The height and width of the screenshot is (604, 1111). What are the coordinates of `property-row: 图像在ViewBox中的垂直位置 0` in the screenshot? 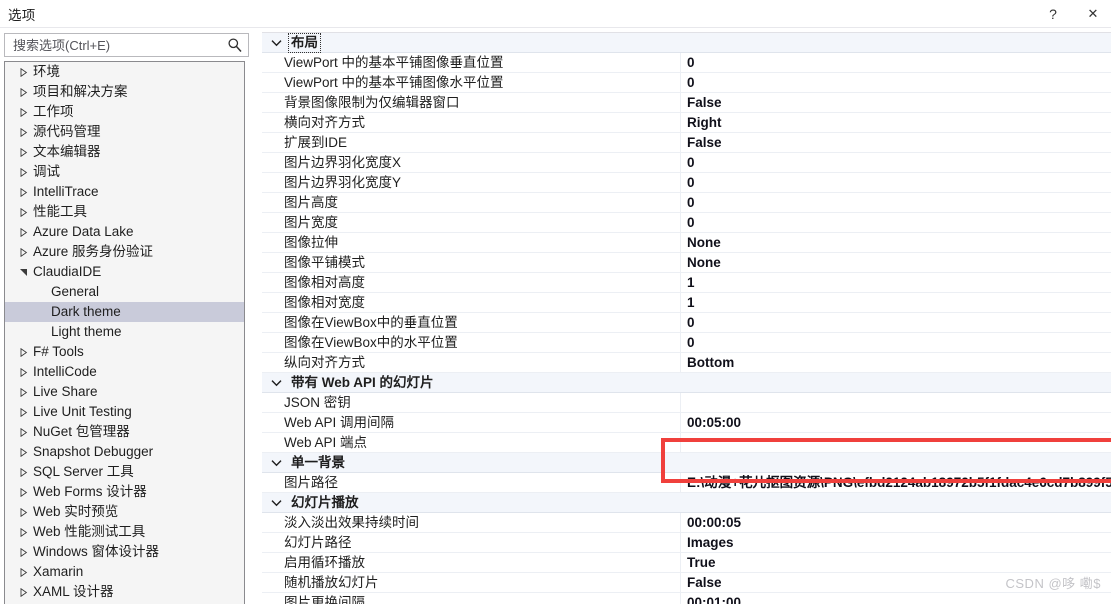 It's located at (686, 323).